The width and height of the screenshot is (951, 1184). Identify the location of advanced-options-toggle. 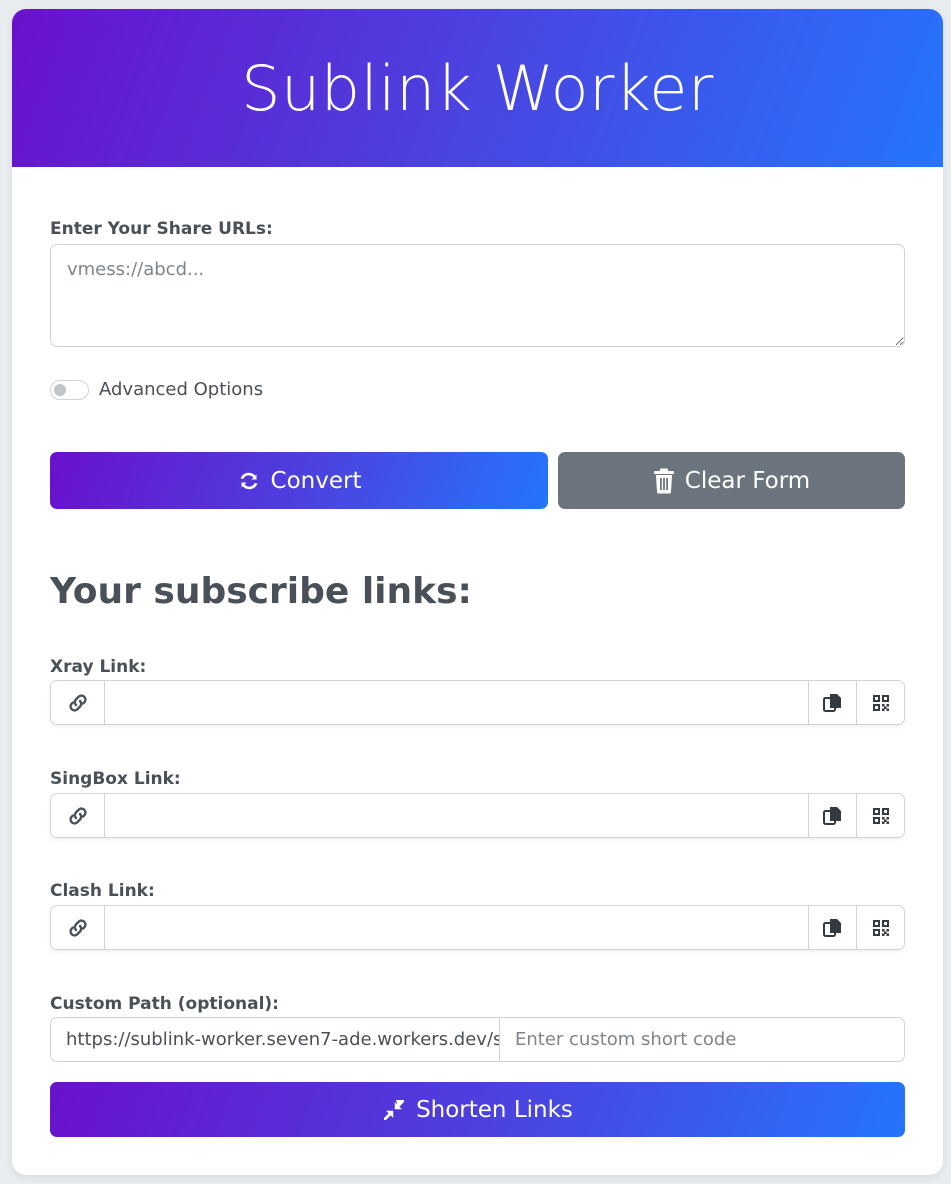
(69, 389).